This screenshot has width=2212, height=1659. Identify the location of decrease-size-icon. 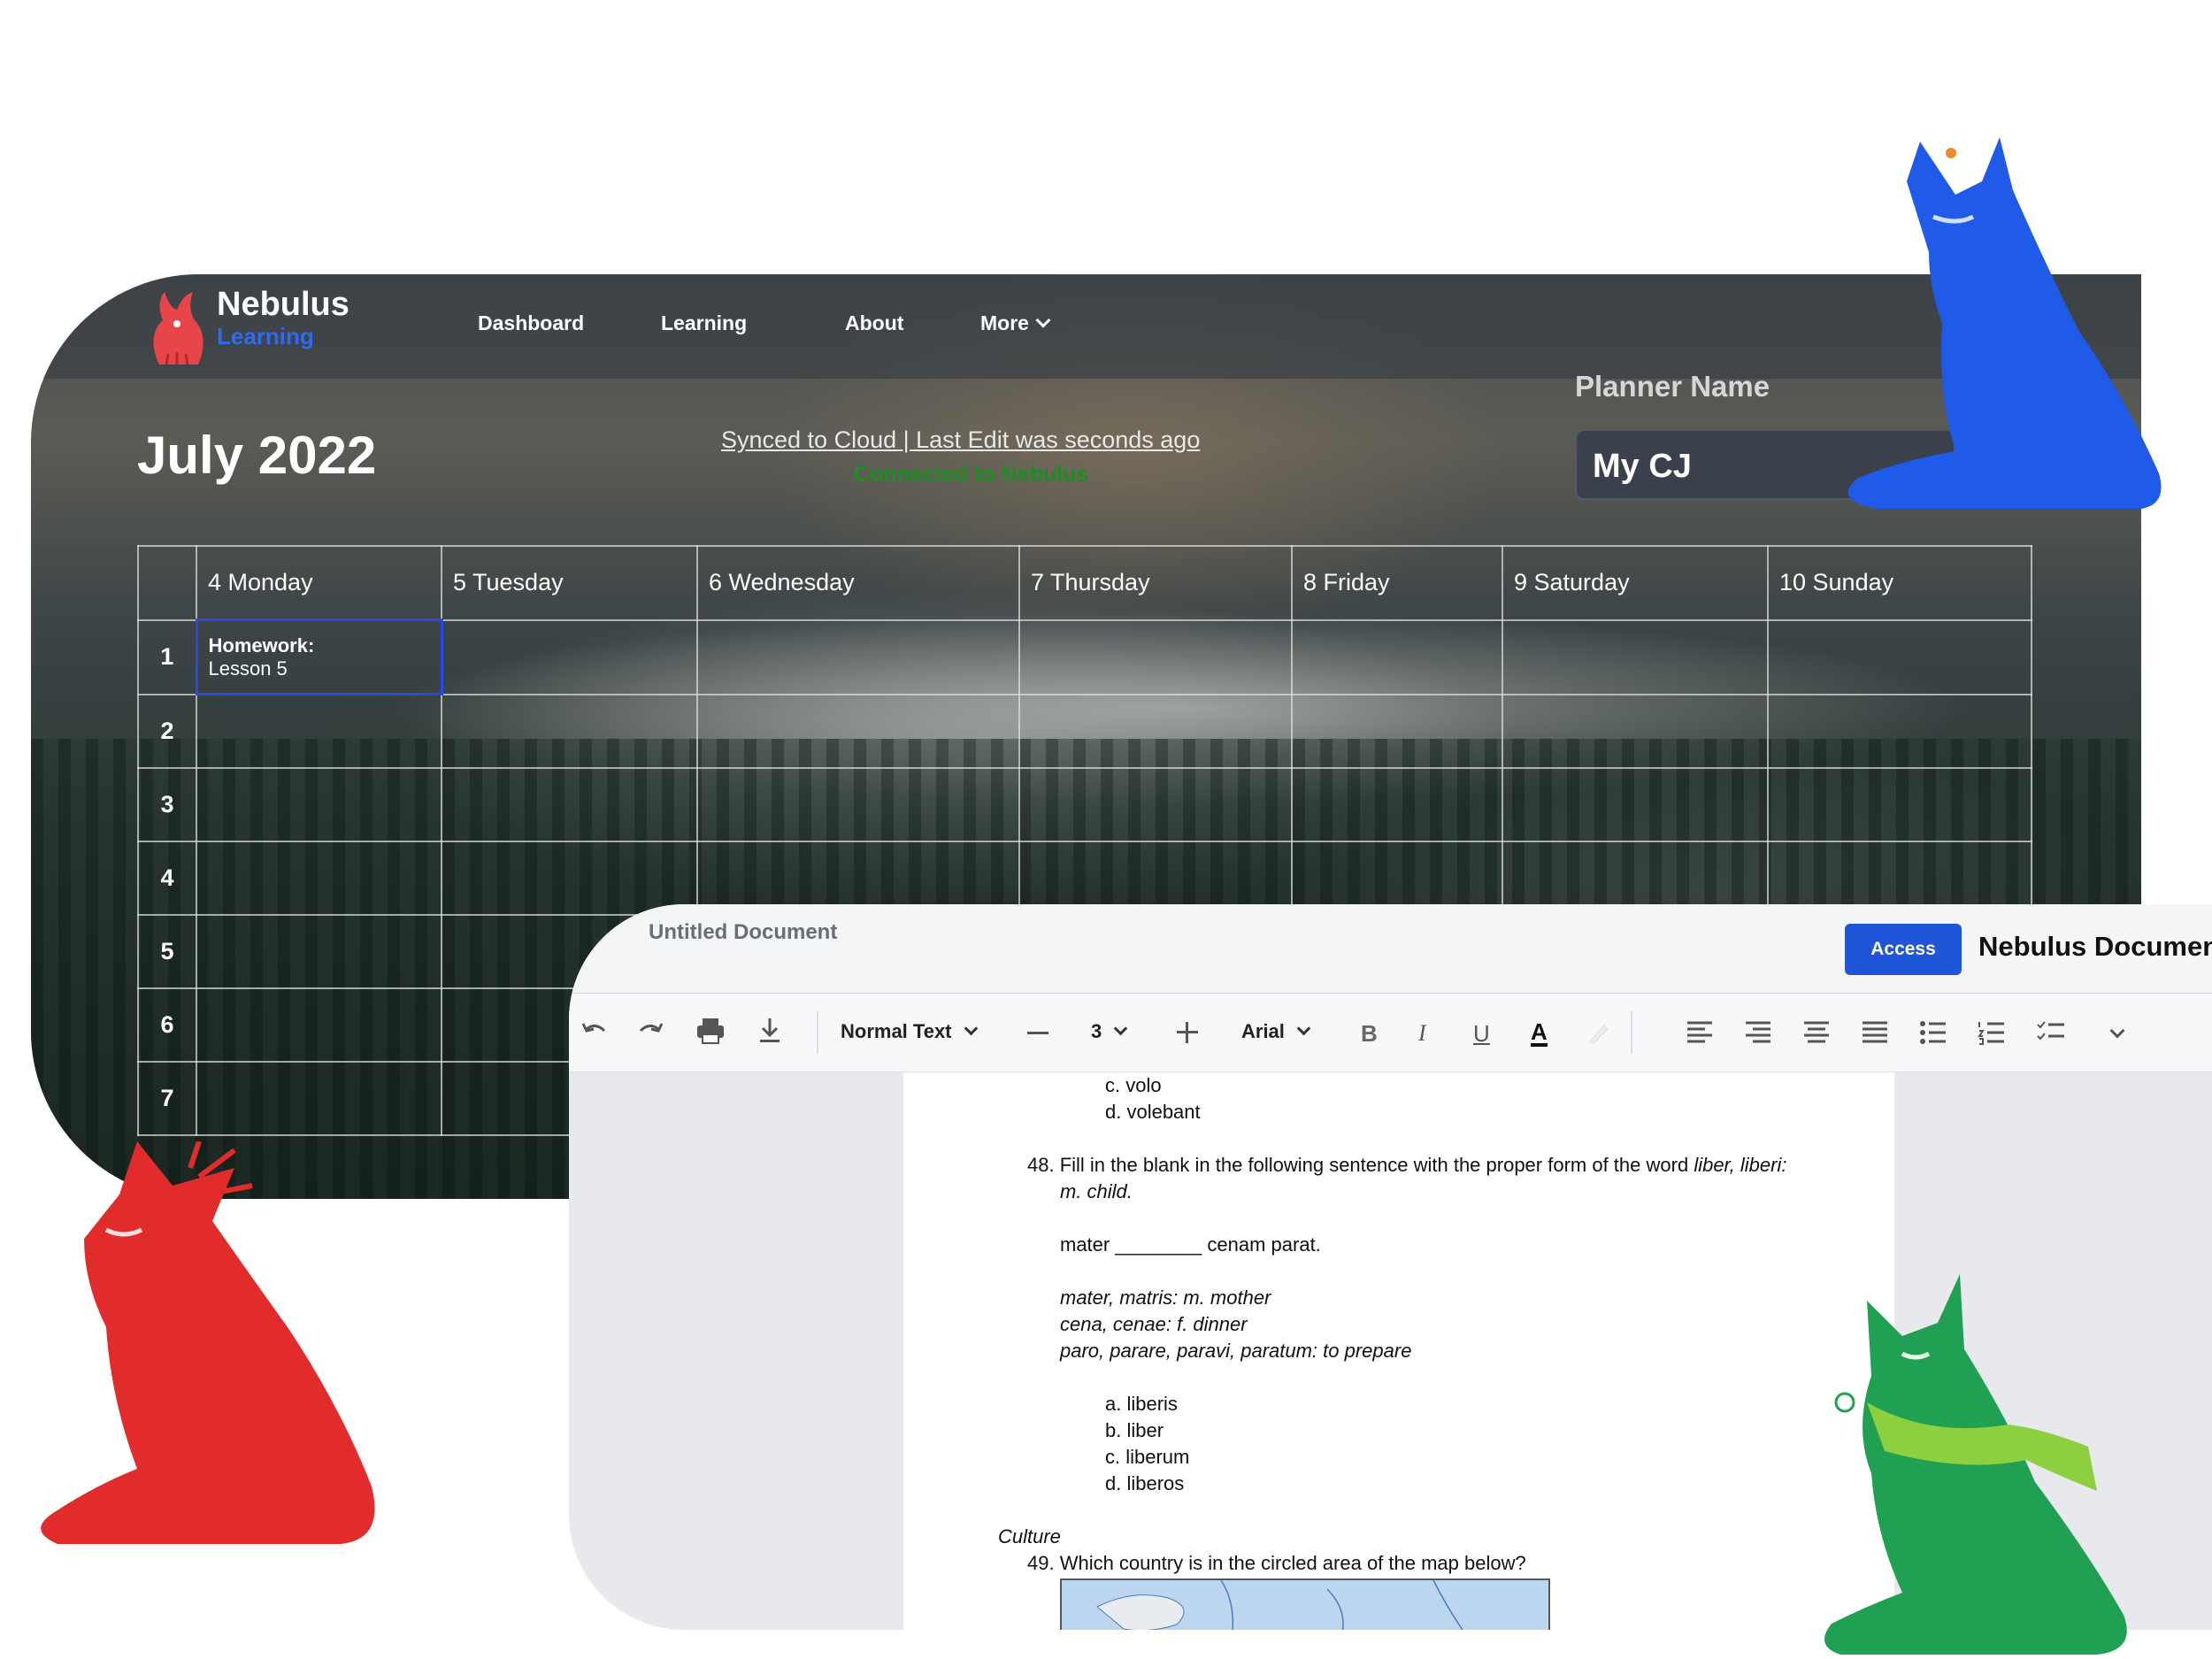
(1037, 1033).